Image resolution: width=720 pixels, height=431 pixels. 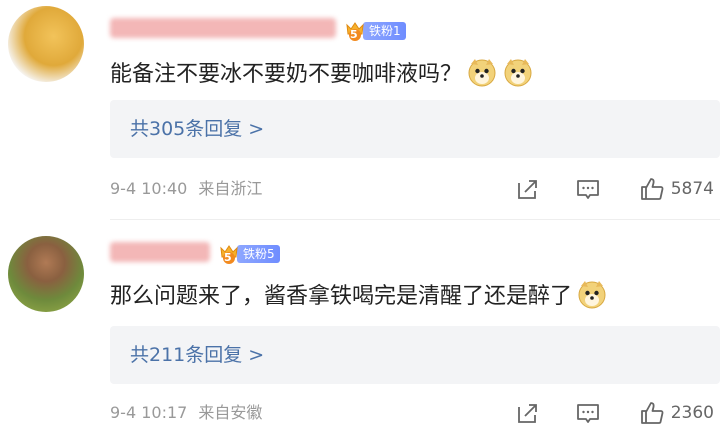 I want to click on like-button: 5874, so click(x=679, y=189).